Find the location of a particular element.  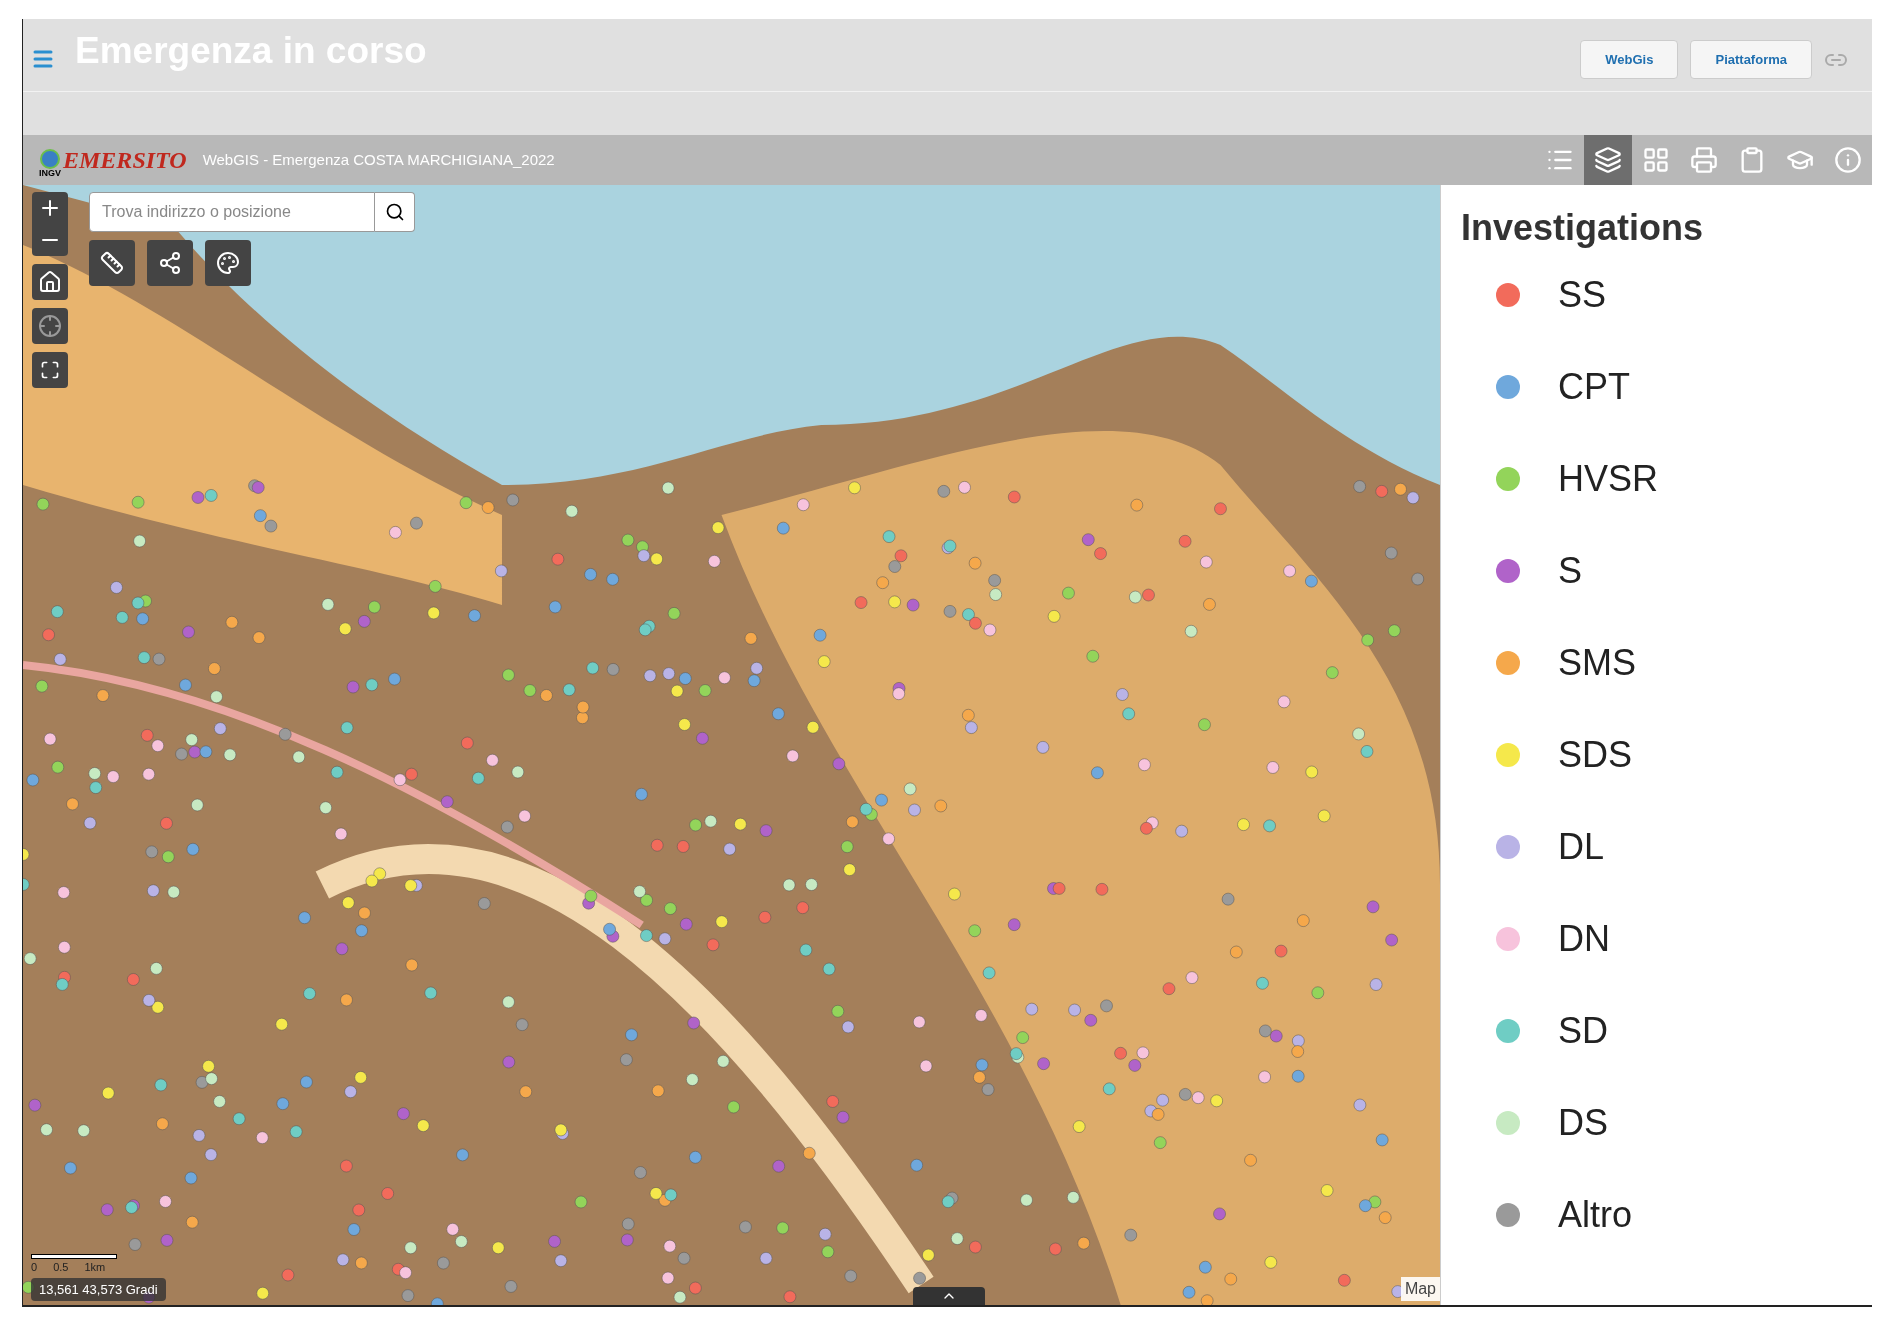

legend-label: SS is located at coordinates (1582, 295).